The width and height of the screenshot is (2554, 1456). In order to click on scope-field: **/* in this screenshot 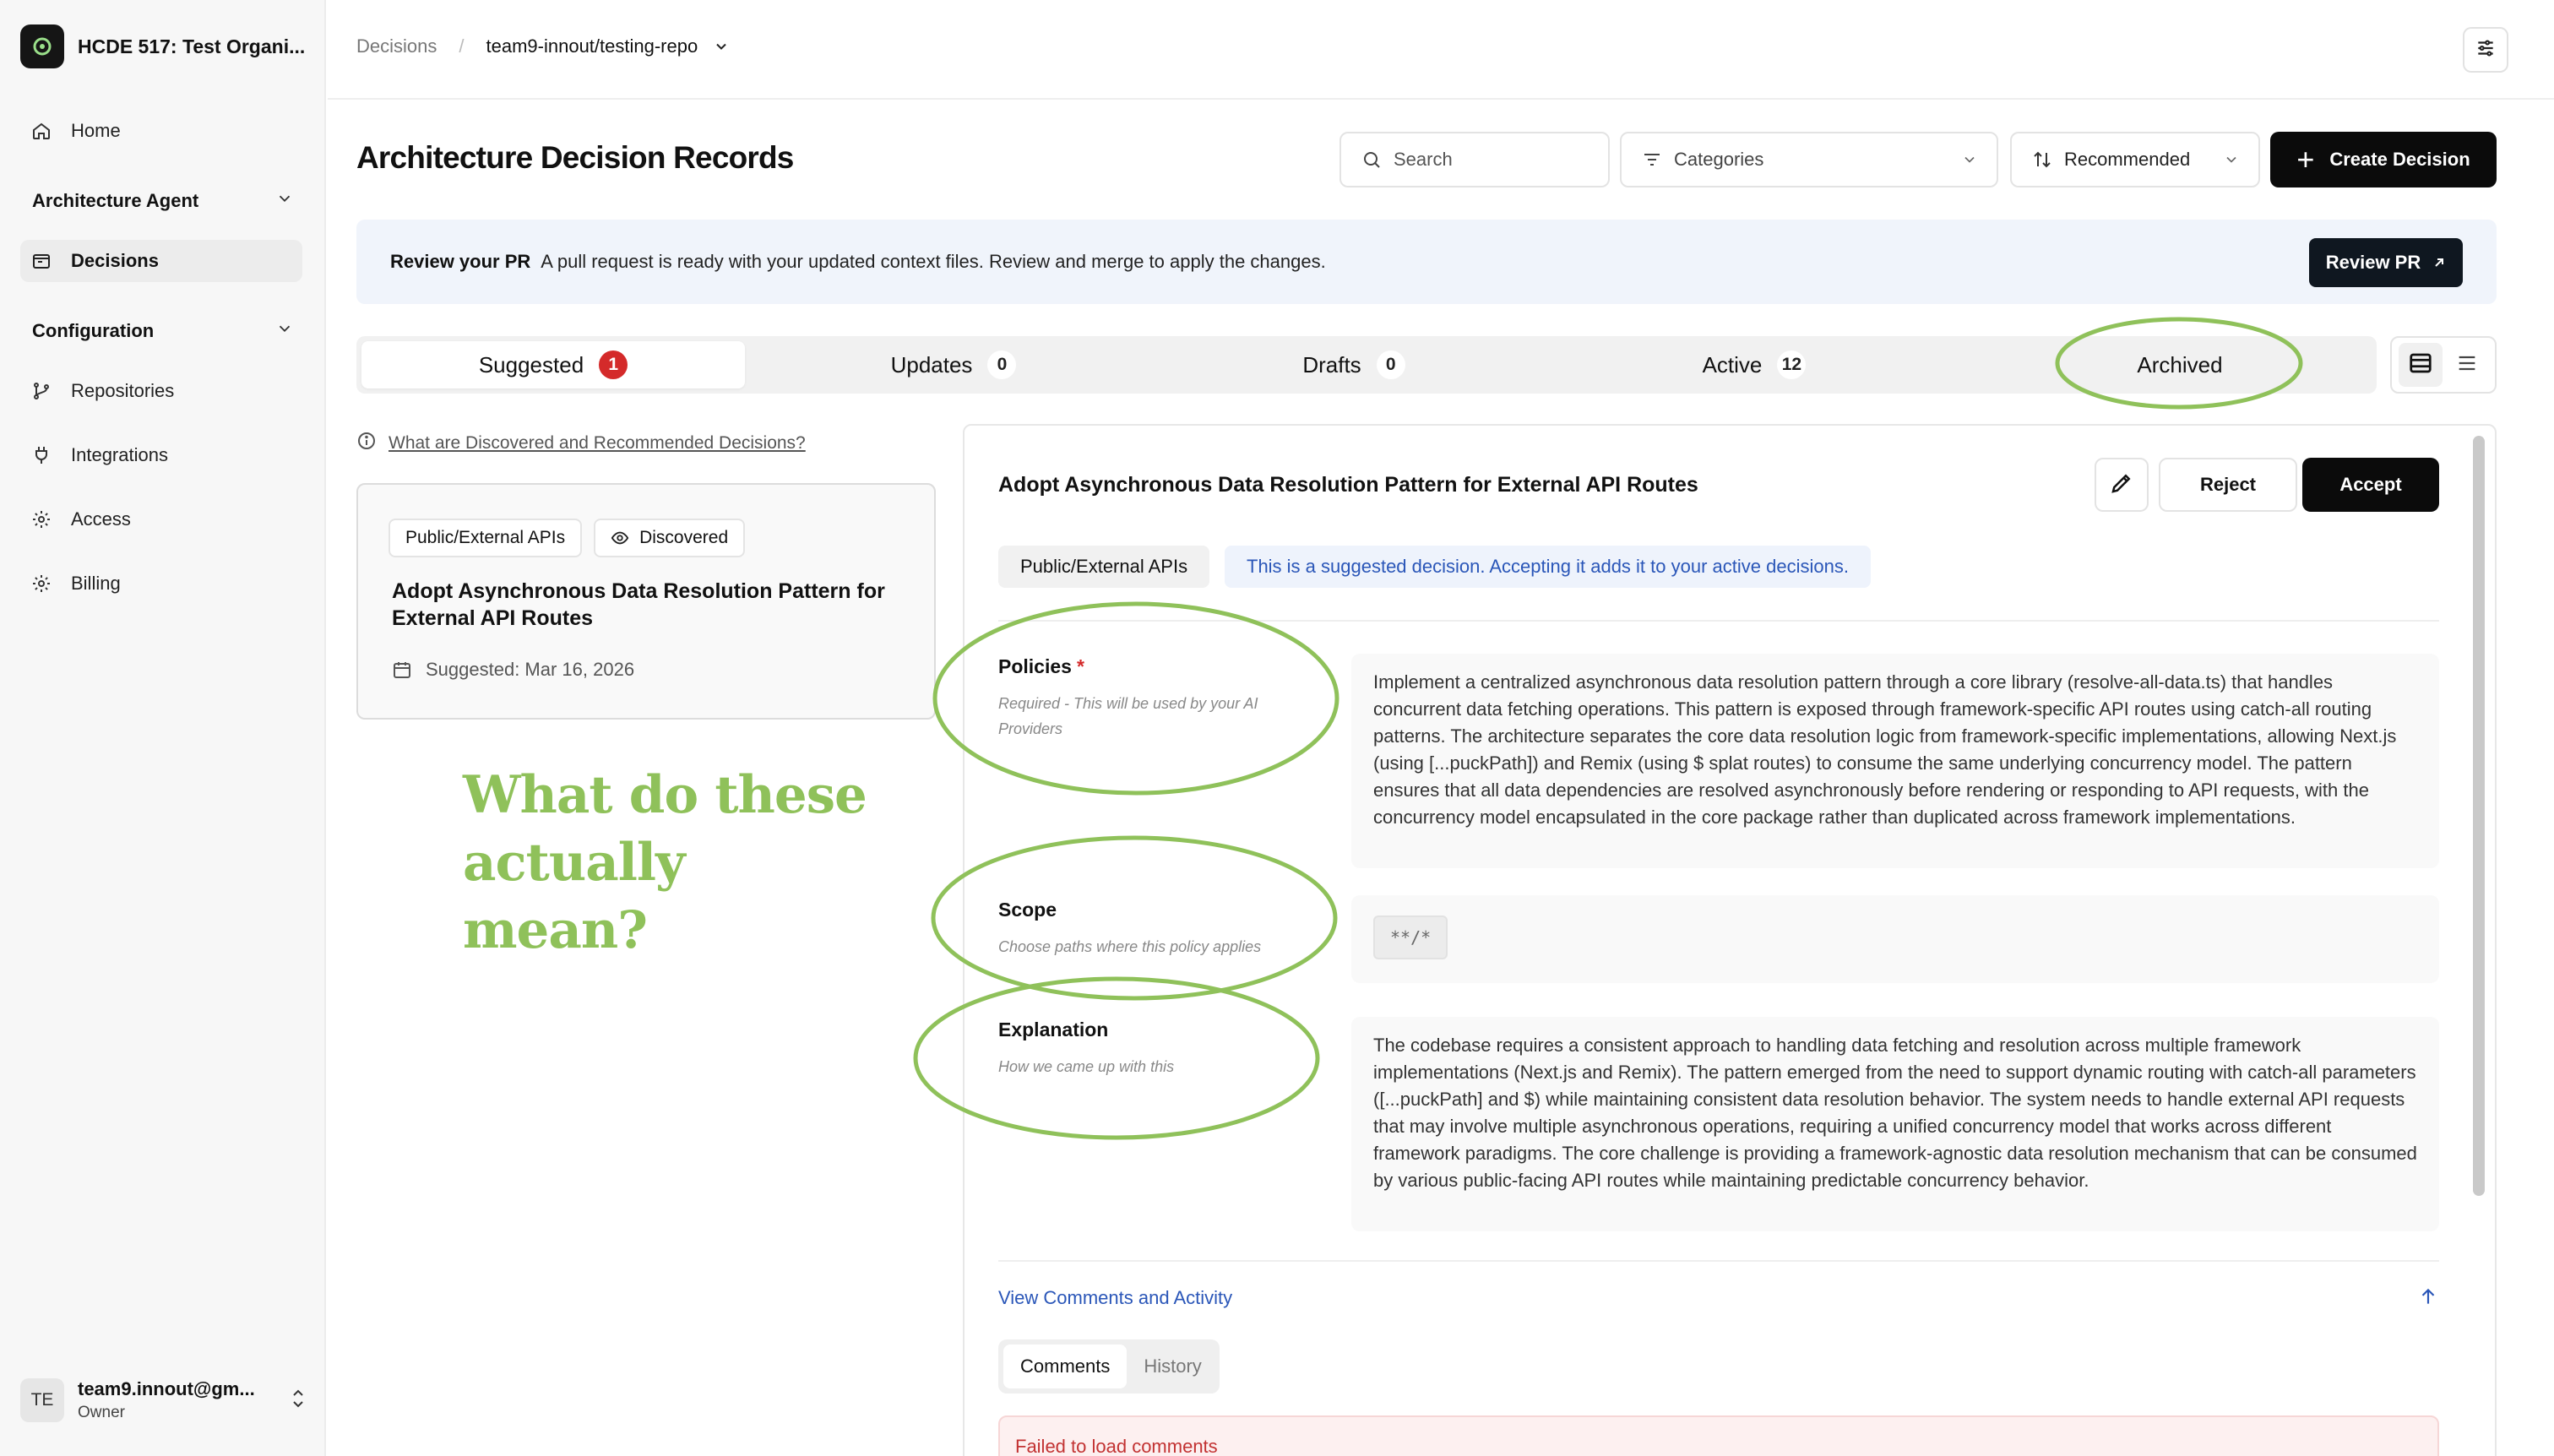, I will do `click(1895, 939)`.